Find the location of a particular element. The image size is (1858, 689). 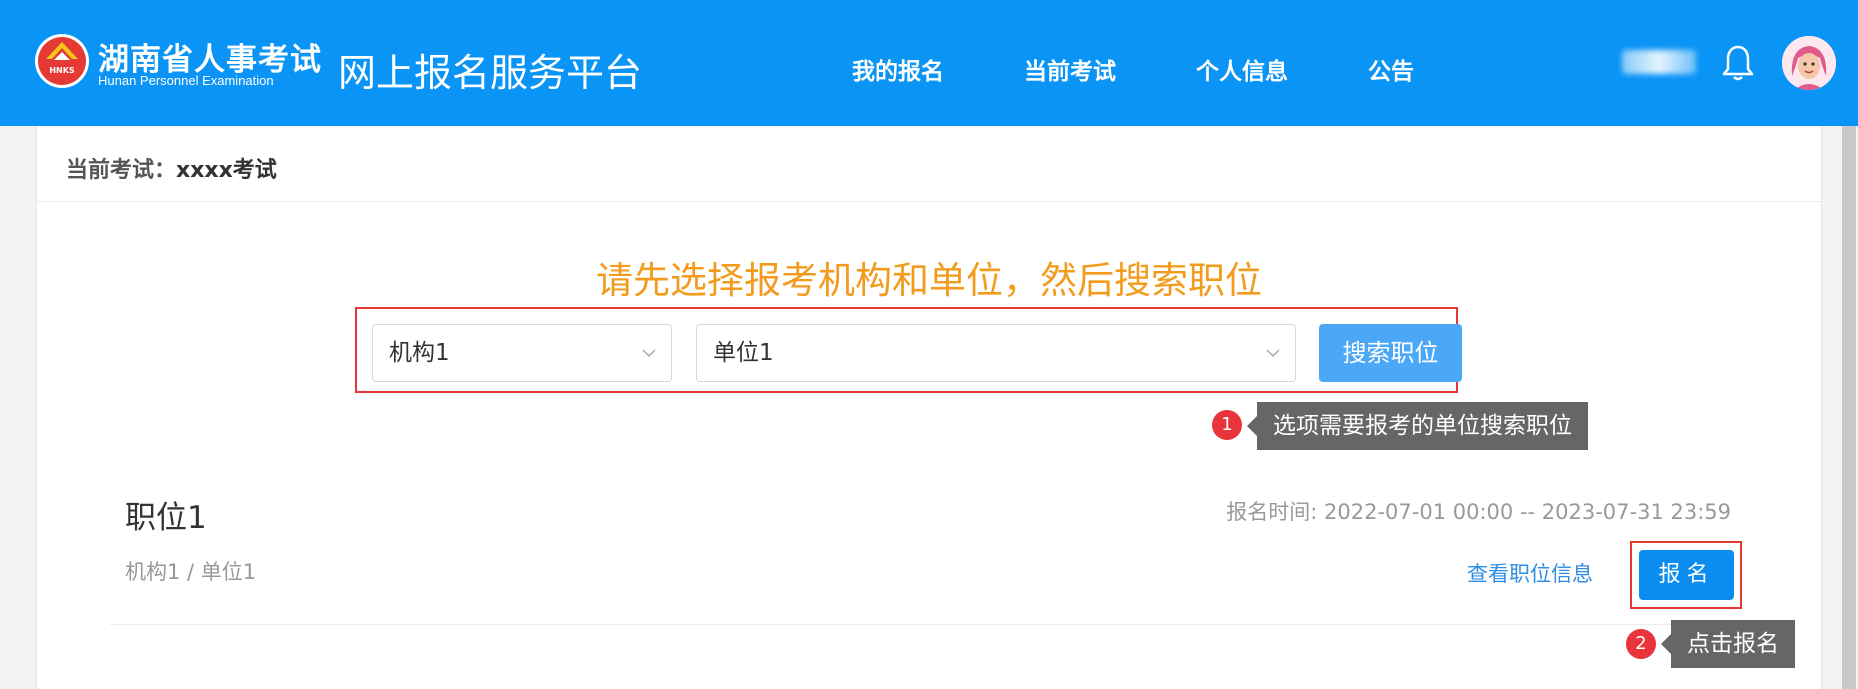

apply-tip: 点击报名 is located at coordinates (1728, 644).